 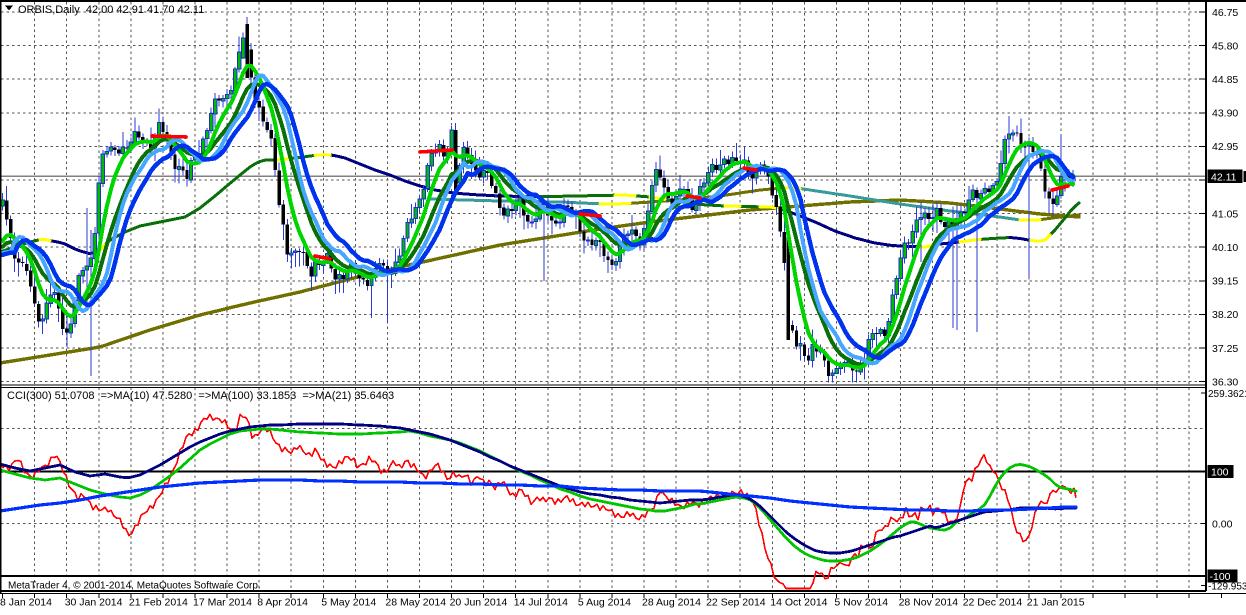 I want to click on svg-text: 0.00, so click(x=1222, y=524).